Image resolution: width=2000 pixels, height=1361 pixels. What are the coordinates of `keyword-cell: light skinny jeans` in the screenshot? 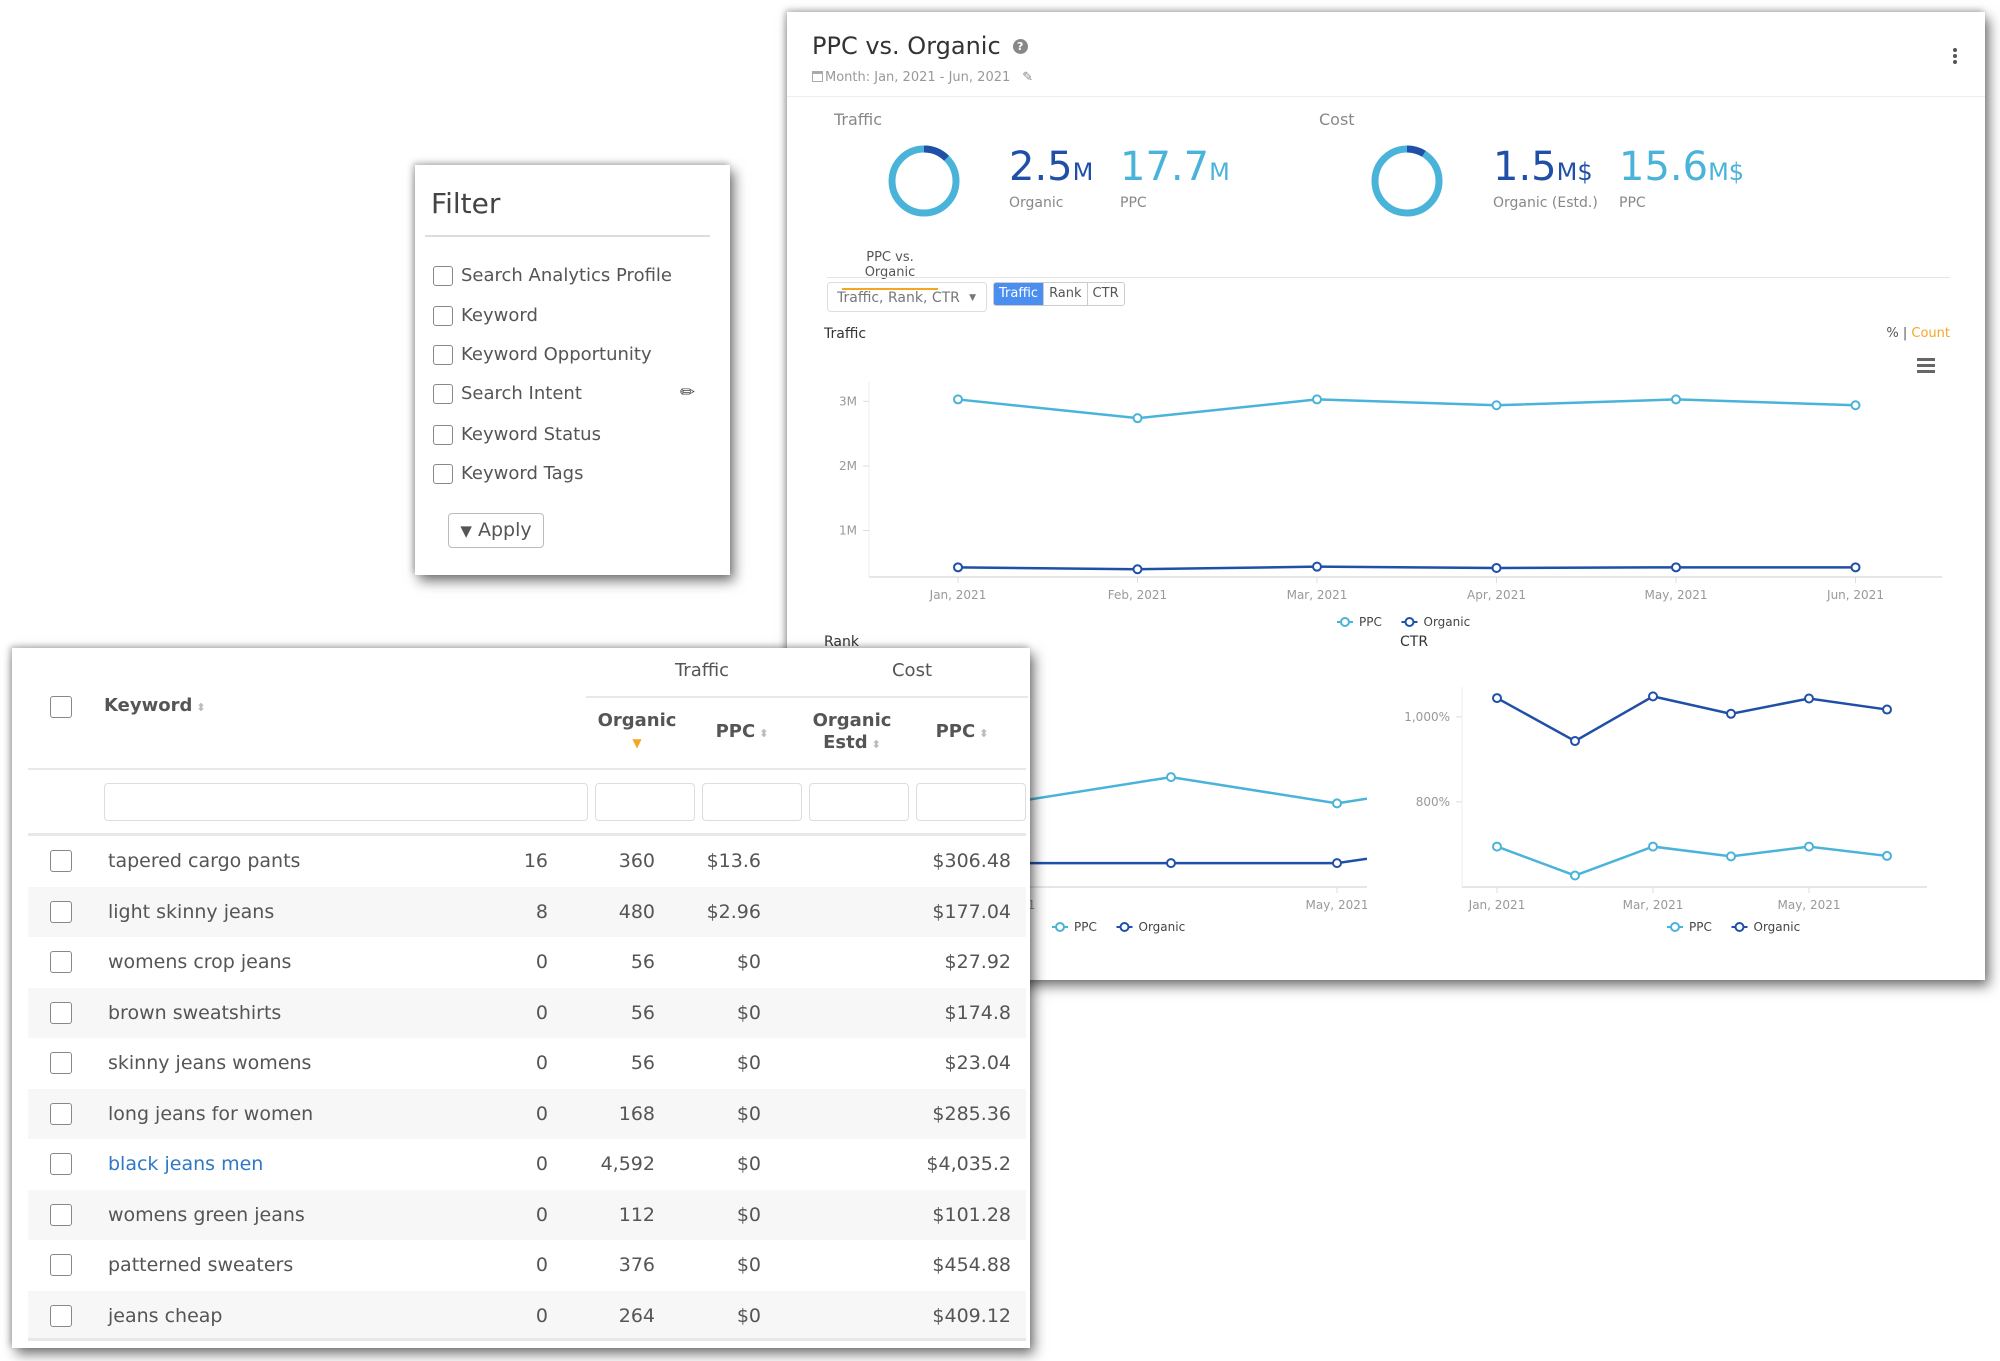 It's located at (191, 911).